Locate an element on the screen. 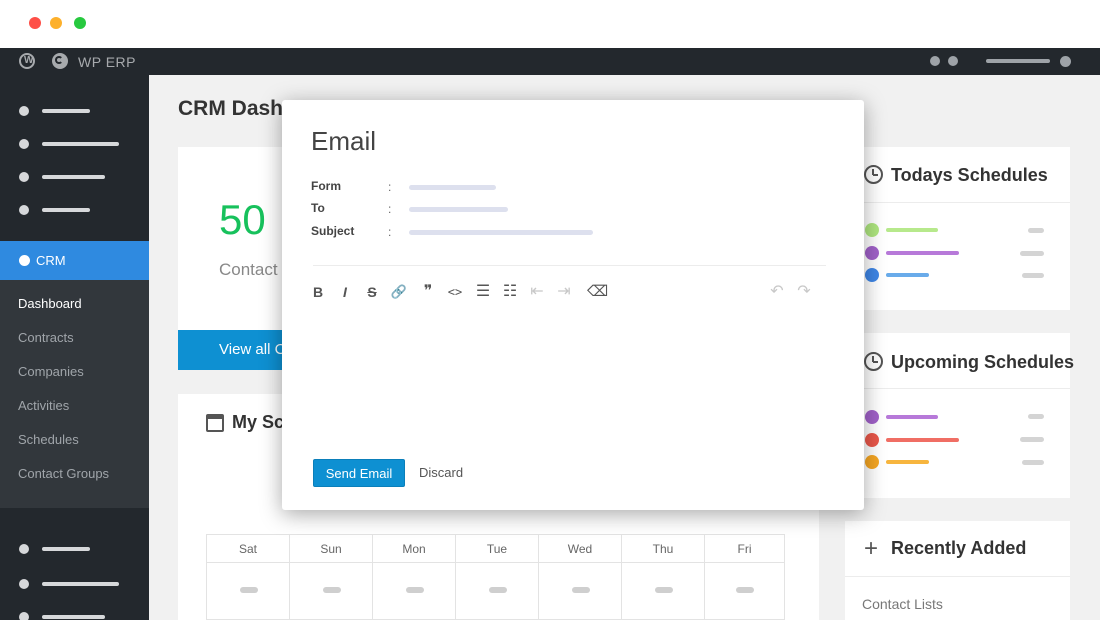  discard-button: Discard is located at coordinates (441, 472).